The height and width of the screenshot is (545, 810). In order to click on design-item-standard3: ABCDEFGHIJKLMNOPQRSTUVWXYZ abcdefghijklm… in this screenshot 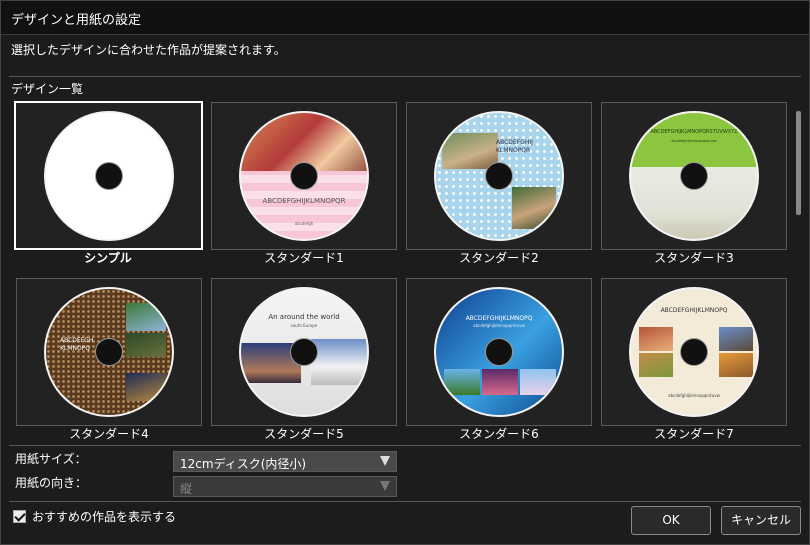, I will do `click(694, 176)`.